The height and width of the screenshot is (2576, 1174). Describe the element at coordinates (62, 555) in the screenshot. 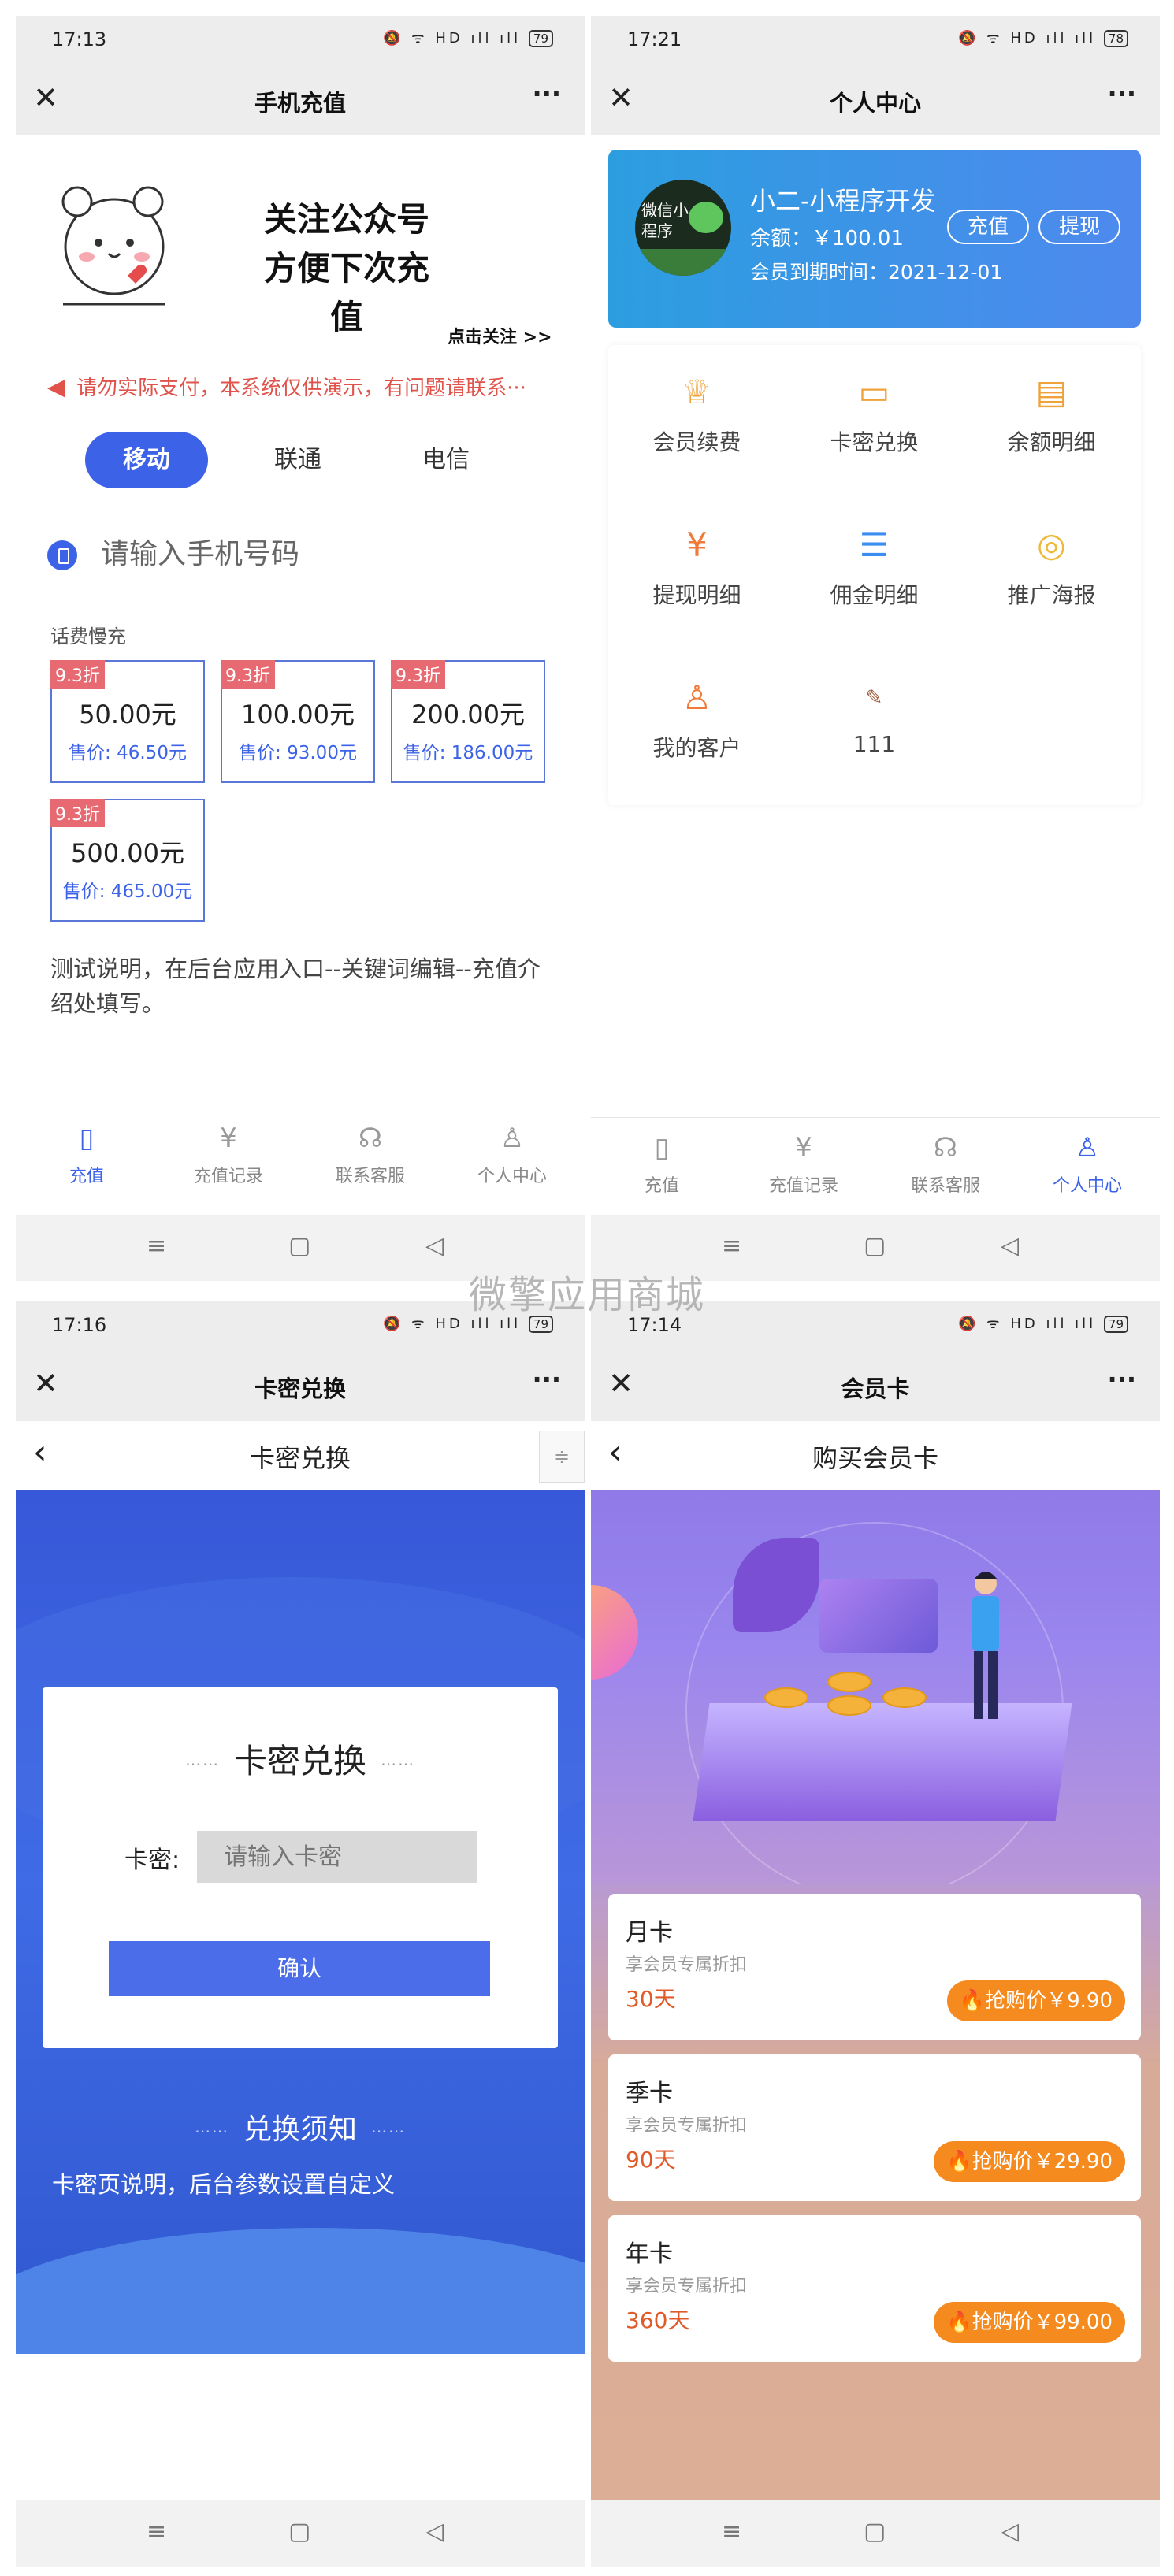

I see `phone-icon` at that location.